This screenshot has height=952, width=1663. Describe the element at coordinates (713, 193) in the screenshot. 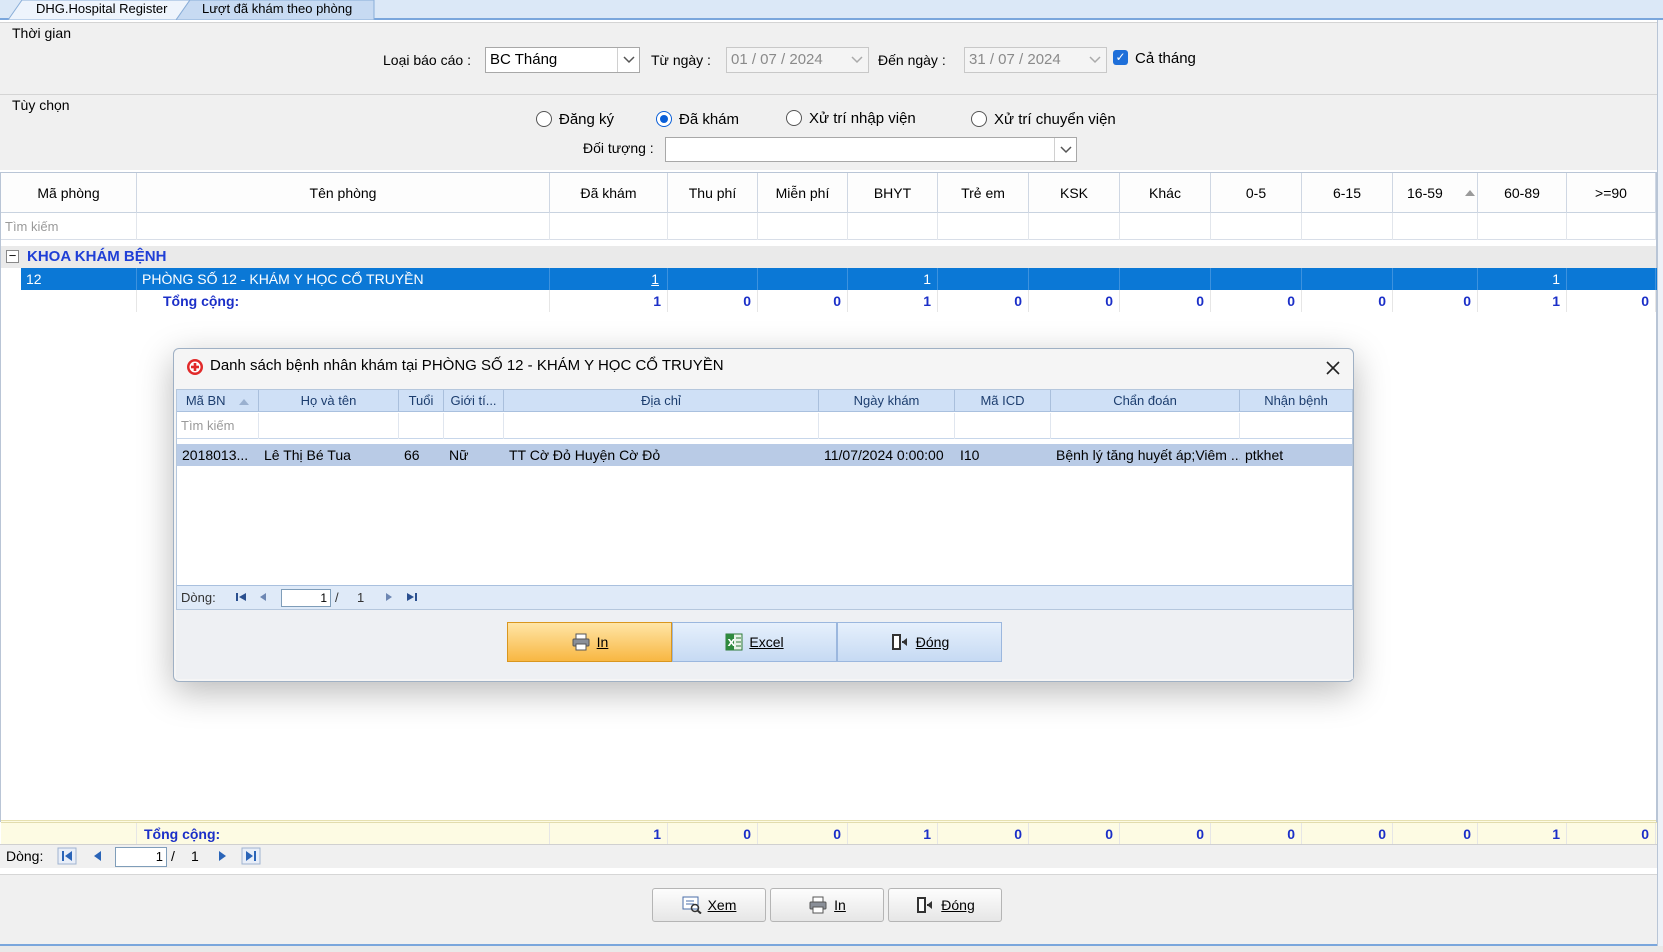

I see `col-thu-phi: Thu phí` at that location.